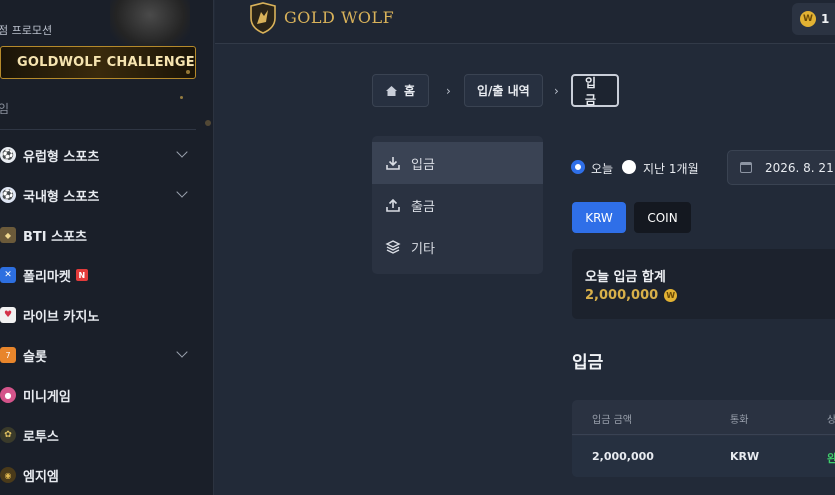  What do you see at coordinates (703, 284) in the screenshot?
I see `deposit-summary-card: 오늘 입금 합계 2,000,000 W` at bounding box center [703, 284].